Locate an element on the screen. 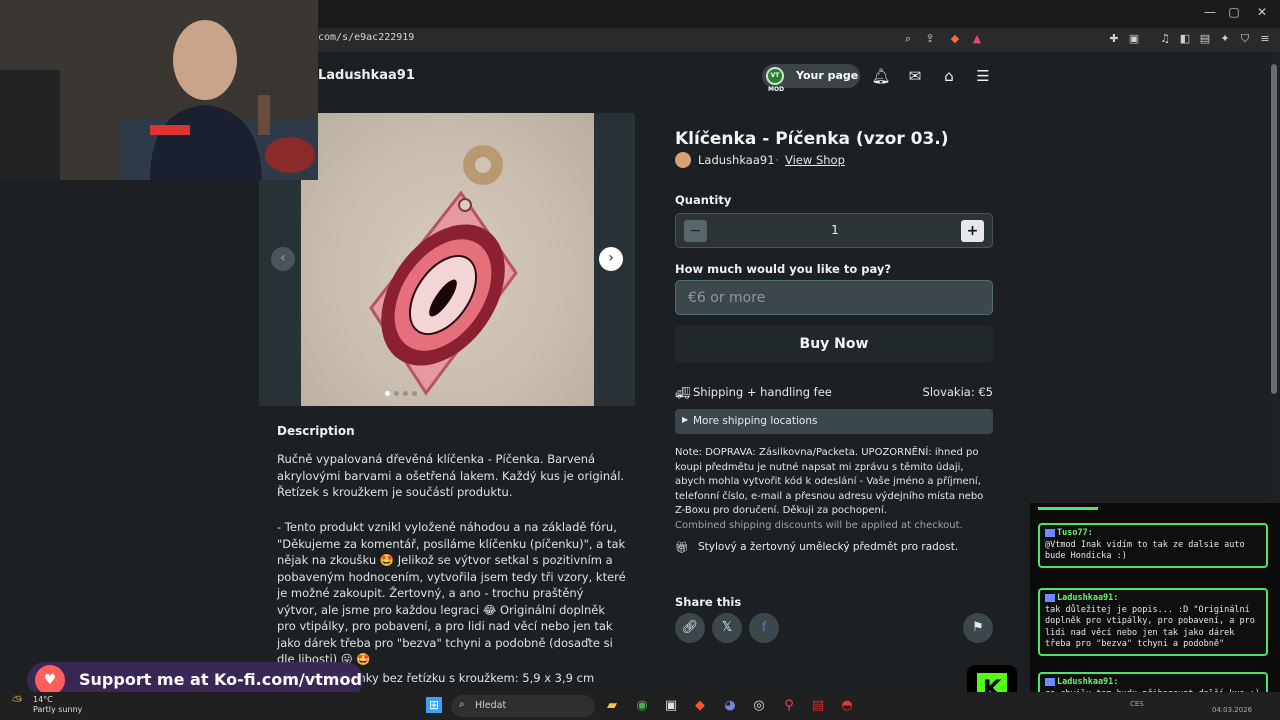 The height and width of the screenshot is (720, 1280). share-page-icon: ⇪ is located at coordinates (930, 39).